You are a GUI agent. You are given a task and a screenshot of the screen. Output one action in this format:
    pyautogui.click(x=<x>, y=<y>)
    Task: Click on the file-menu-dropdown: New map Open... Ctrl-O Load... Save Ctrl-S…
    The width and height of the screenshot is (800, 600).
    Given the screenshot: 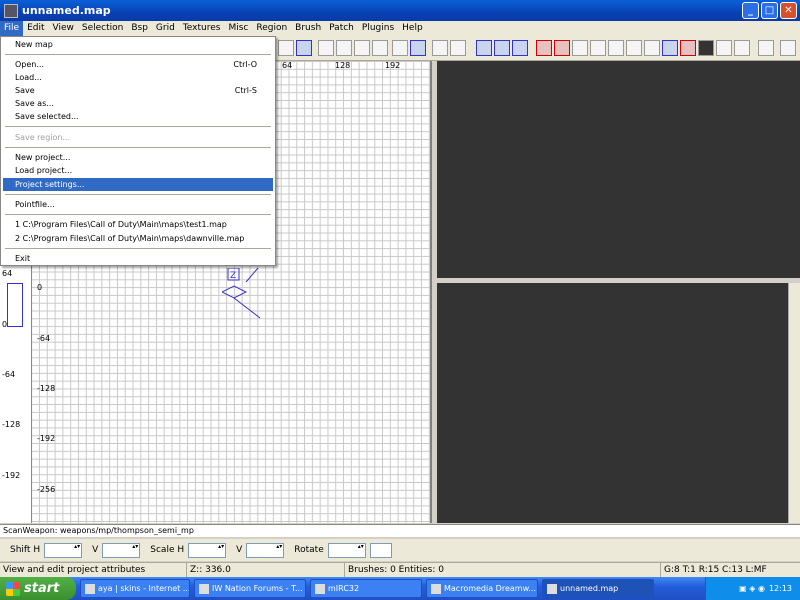 What is the action you would take?
    pyautogui.click(x=138, y=151)
    